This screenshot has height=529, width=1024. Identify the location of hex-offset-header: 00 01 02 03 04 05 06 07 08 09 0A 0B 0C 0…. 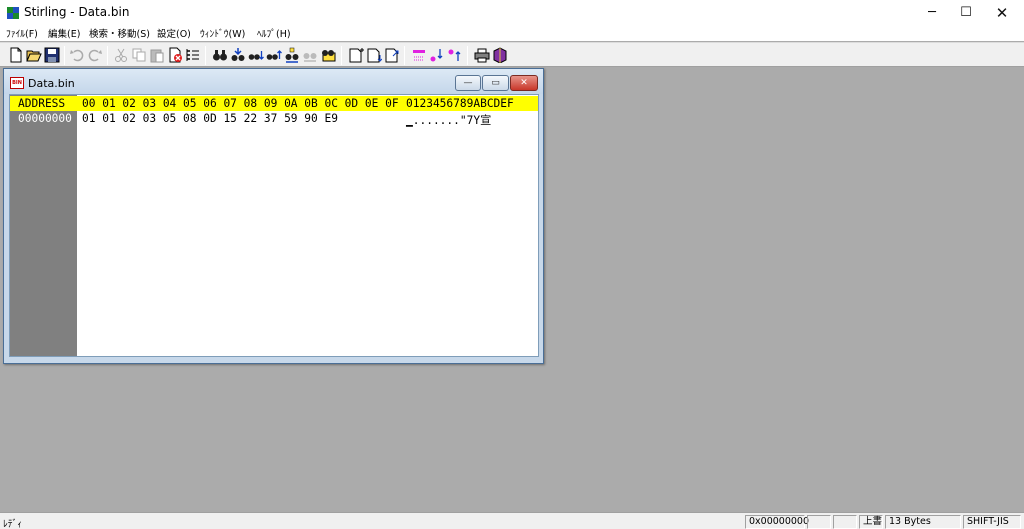
(240, 103).